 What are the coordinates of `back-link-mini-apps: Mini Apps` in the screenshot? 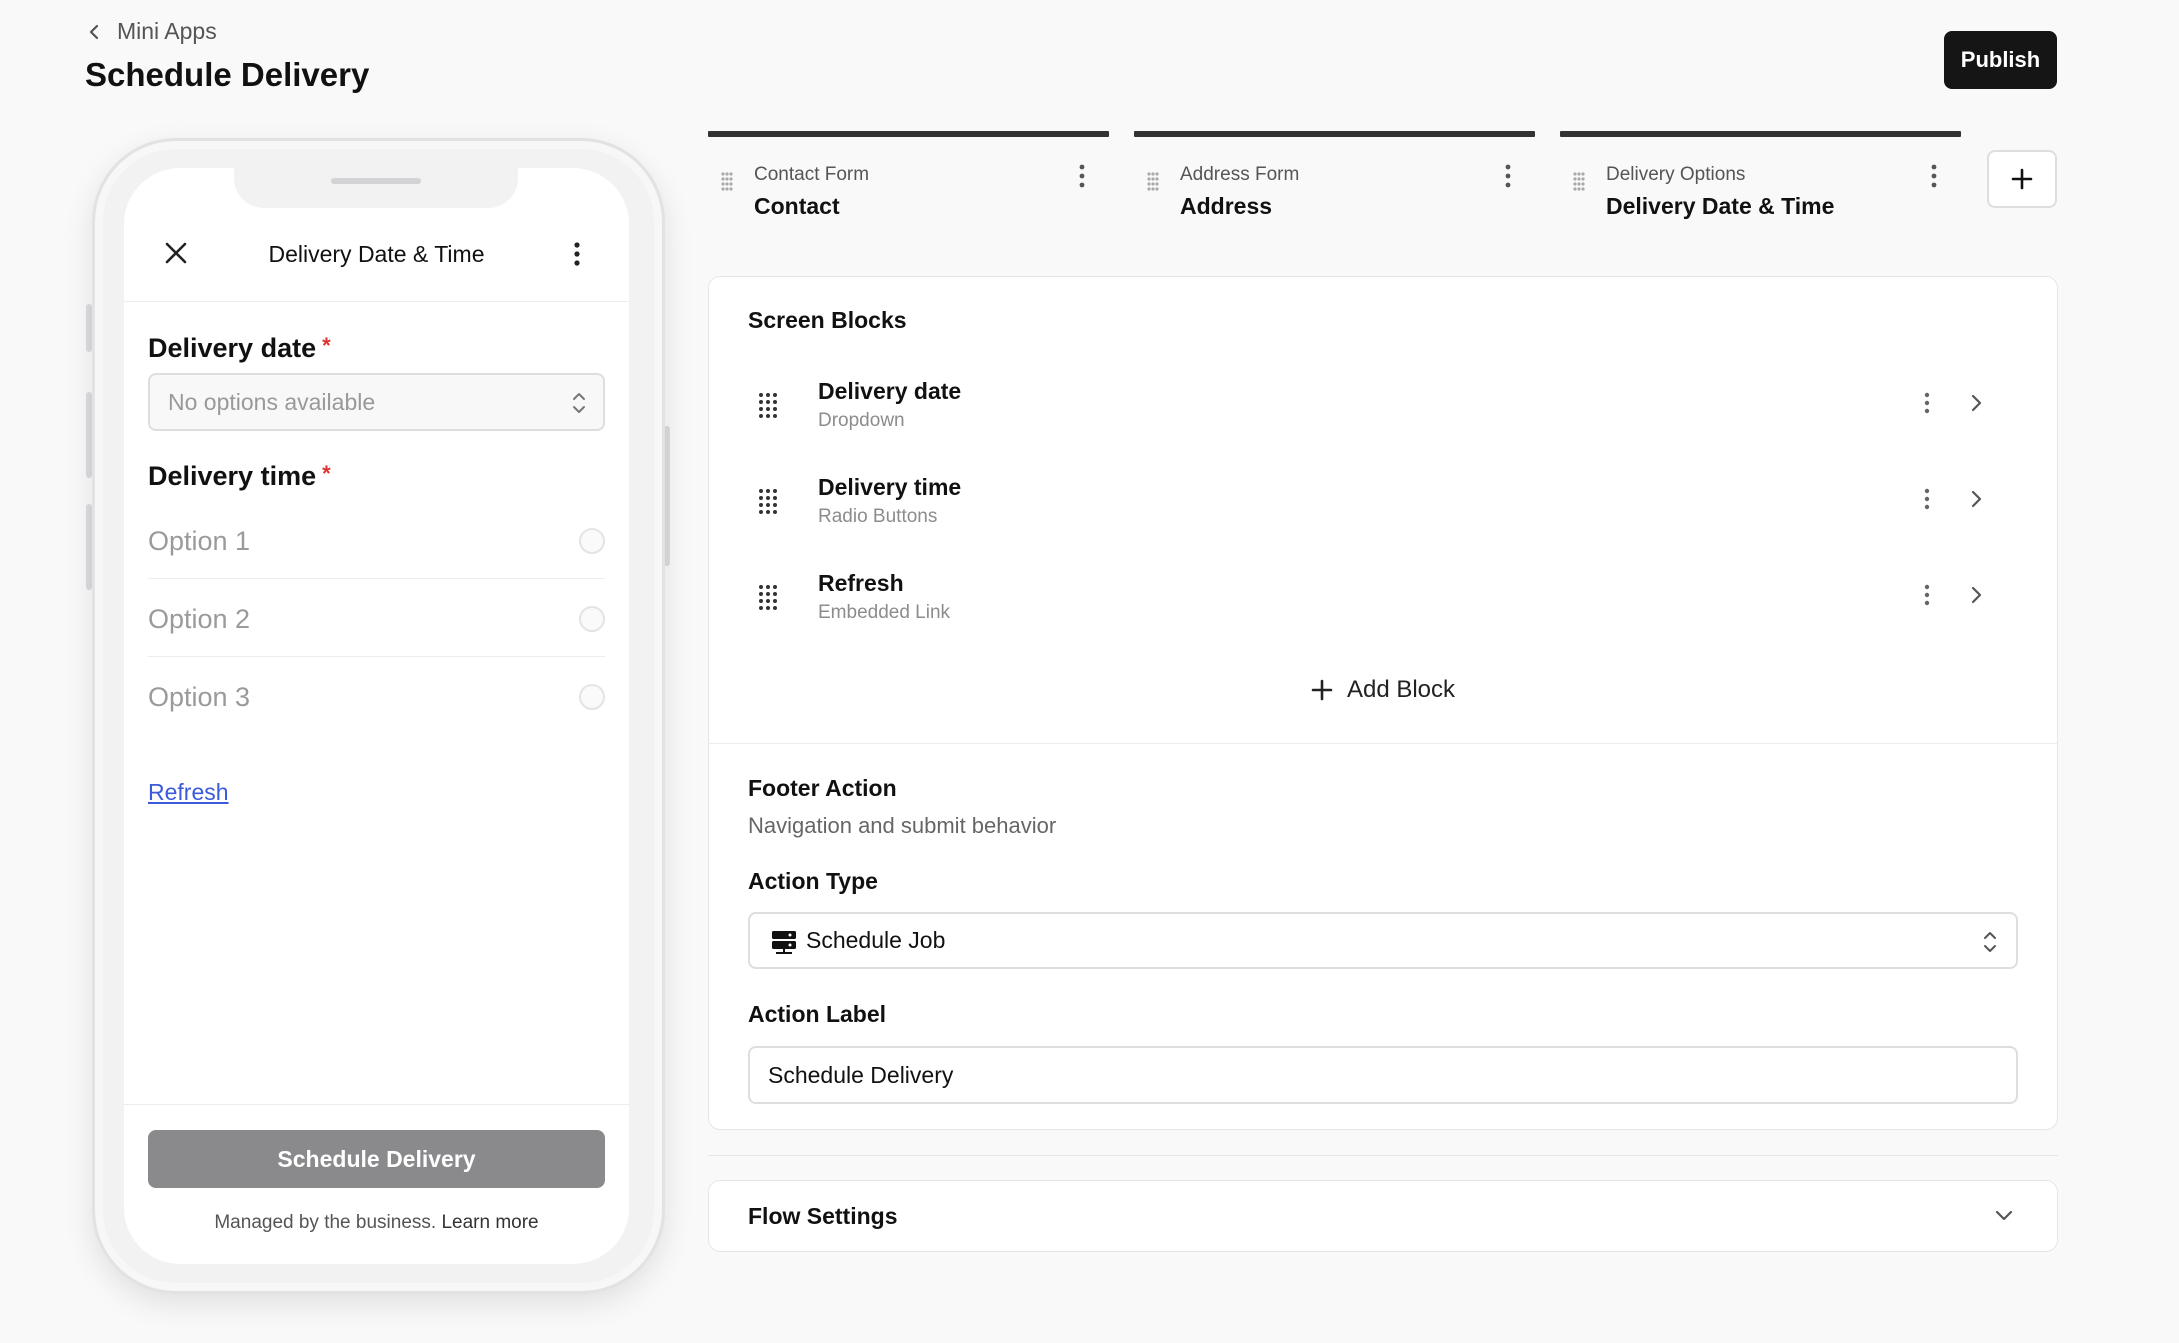 It's located at (151, 31).